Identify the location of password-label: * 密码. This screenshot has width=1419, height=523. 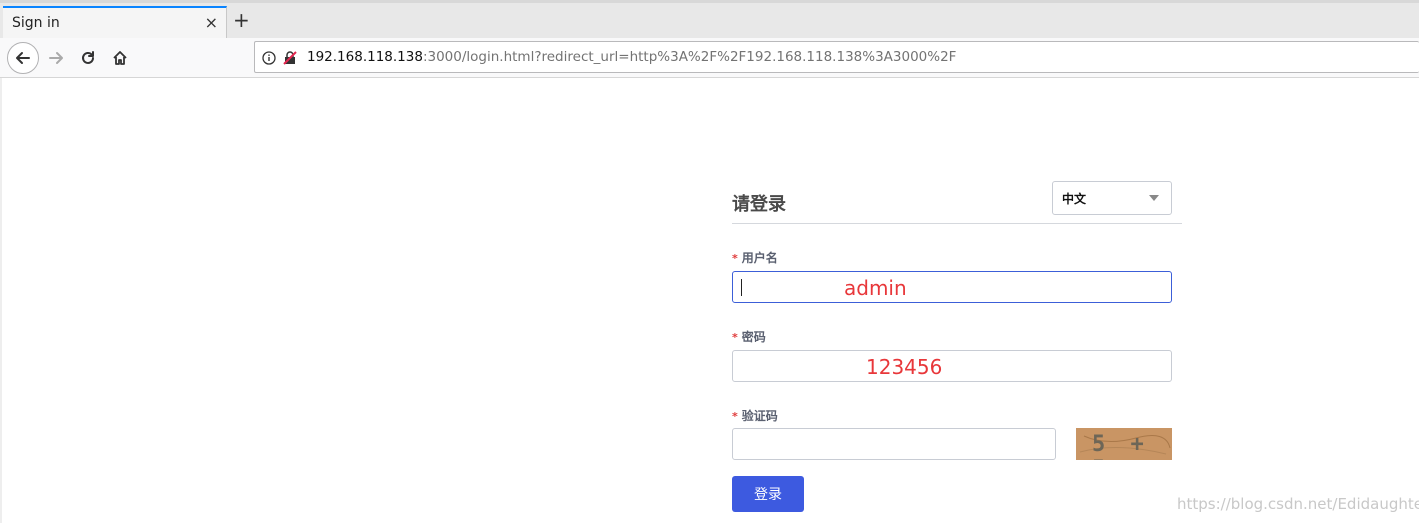
(749, 336).